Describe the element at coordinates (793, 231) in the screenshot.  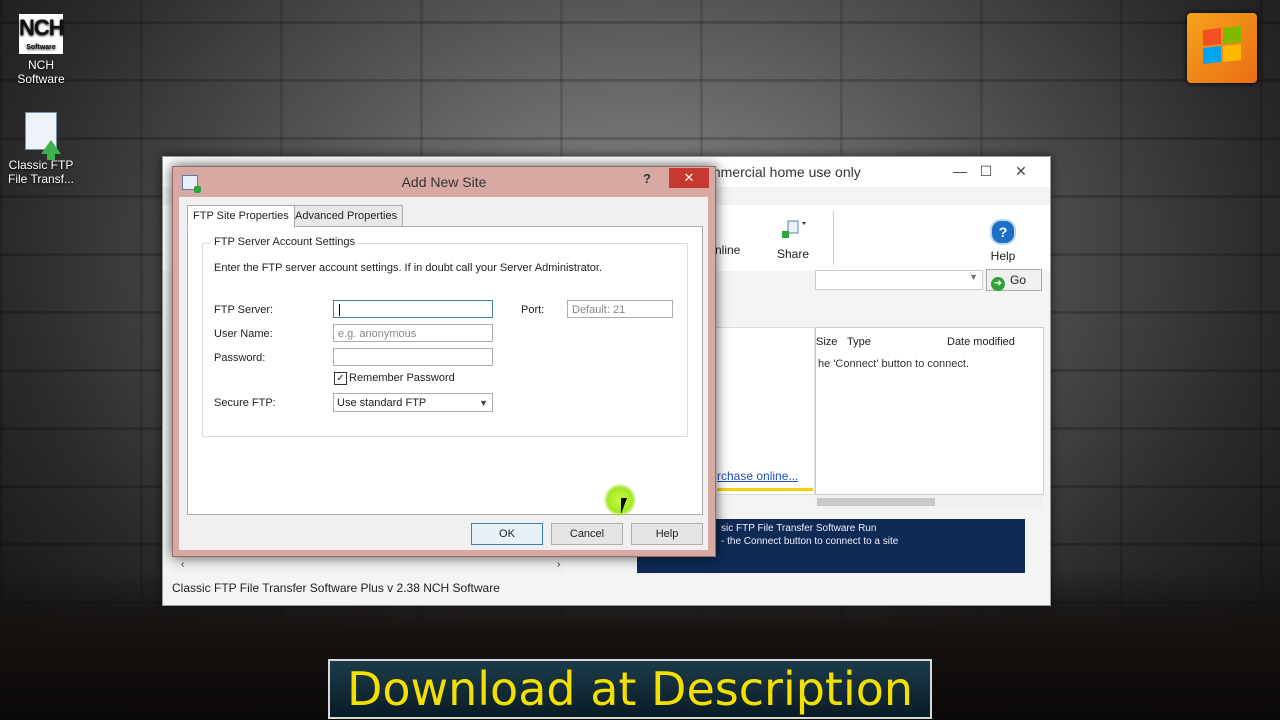
I see `share-icon` at that location.